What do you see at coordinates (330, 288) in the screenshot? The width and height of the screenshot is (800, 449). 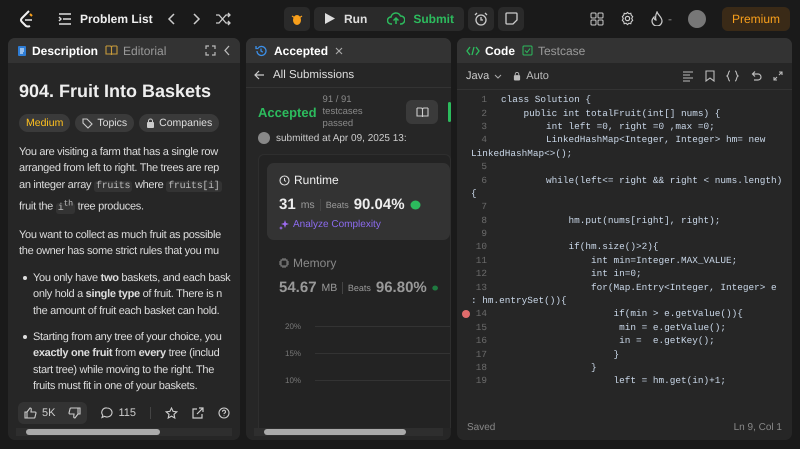 I see `memory-unit: MB` at bounding box center [330, 288].